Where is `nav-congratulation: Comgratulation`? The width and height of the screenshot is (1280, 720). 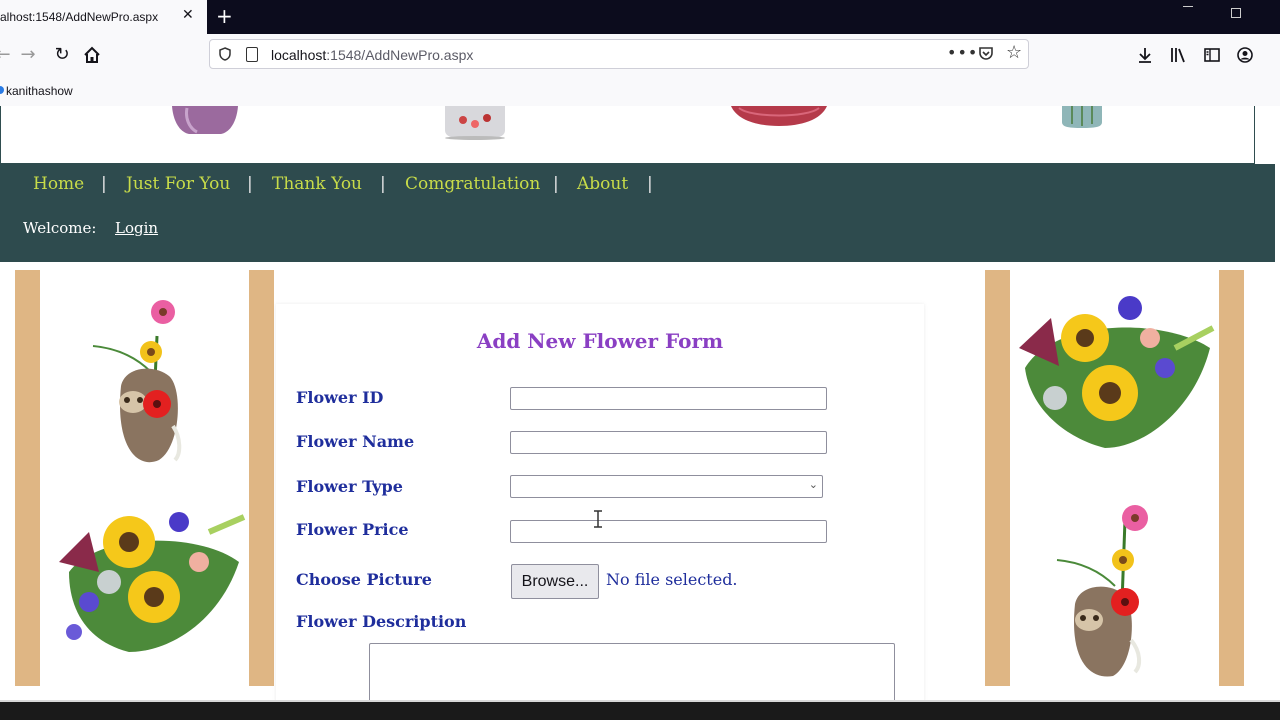 nav-congratulation: Comgratulation is located at coordinates (472, 184).